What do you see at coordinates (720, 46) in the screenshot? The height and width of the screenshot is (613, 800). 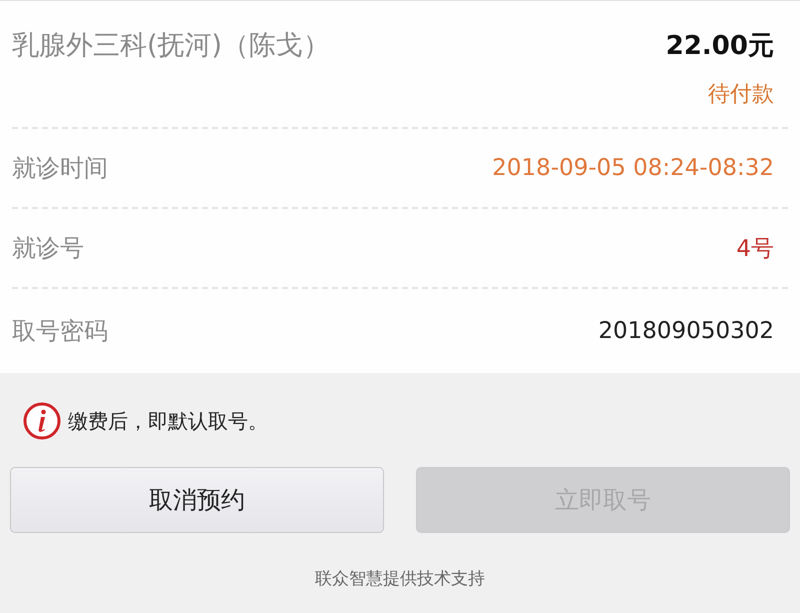 I see `amount: 22.00元` at bounding box center [720, 46].